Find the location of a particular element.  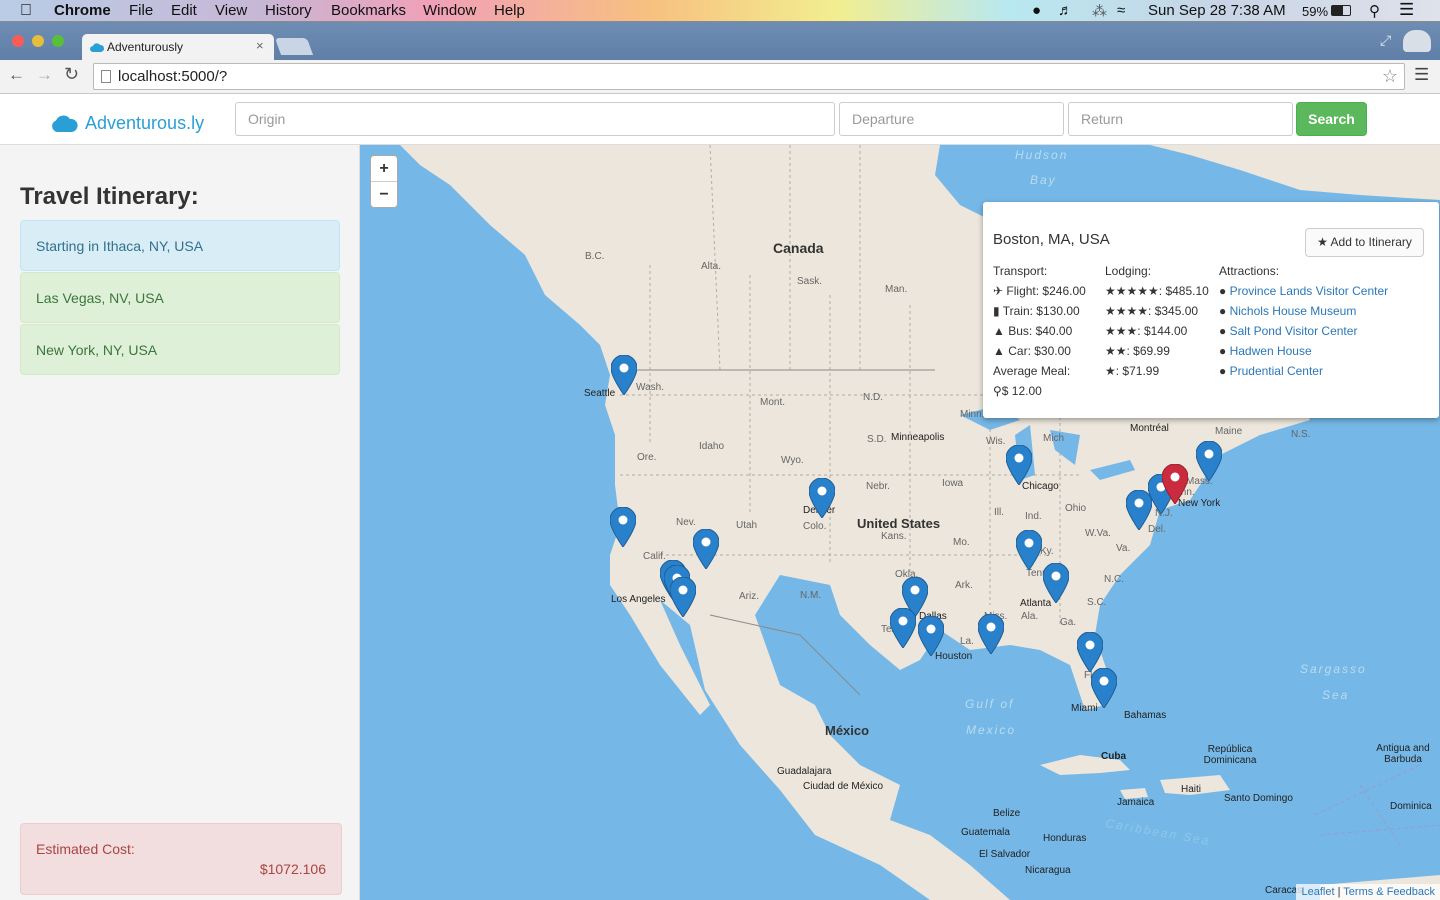

terms-feedback-link: Terms & Feedback is located at coordinates (1389, 892).